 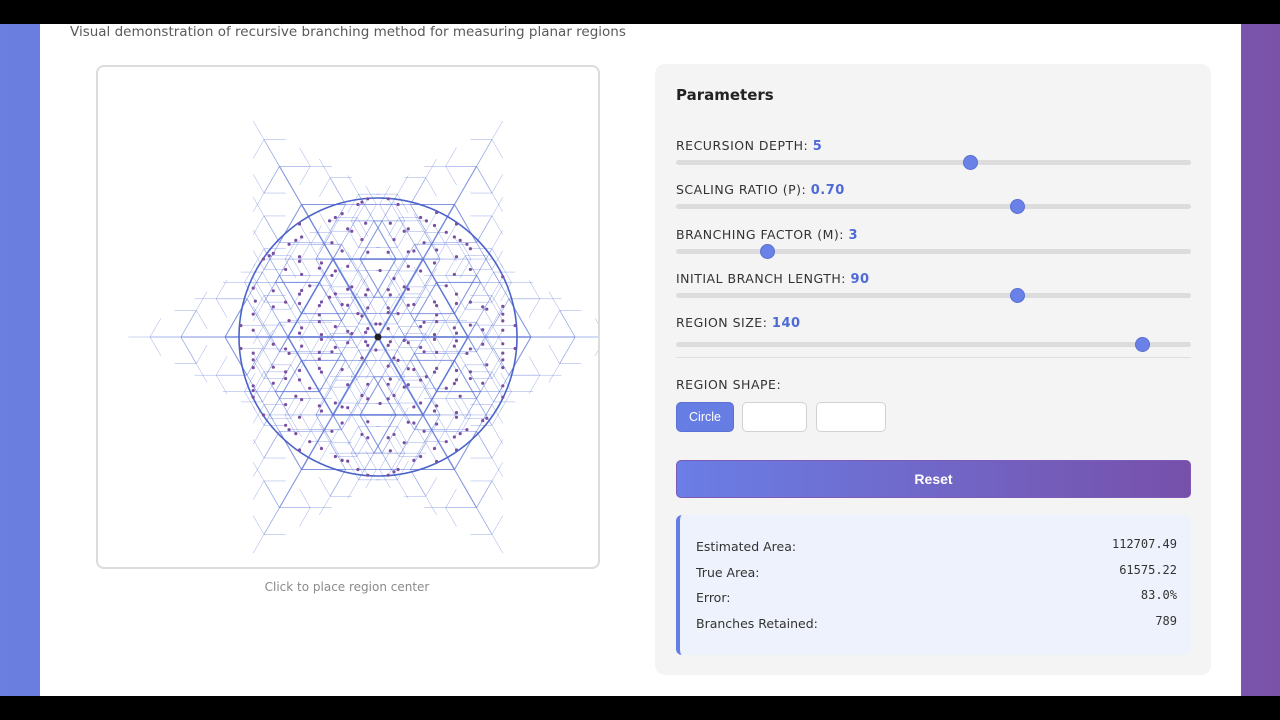 I want to click on param-value: 0.70, so click(x=827, y=190).